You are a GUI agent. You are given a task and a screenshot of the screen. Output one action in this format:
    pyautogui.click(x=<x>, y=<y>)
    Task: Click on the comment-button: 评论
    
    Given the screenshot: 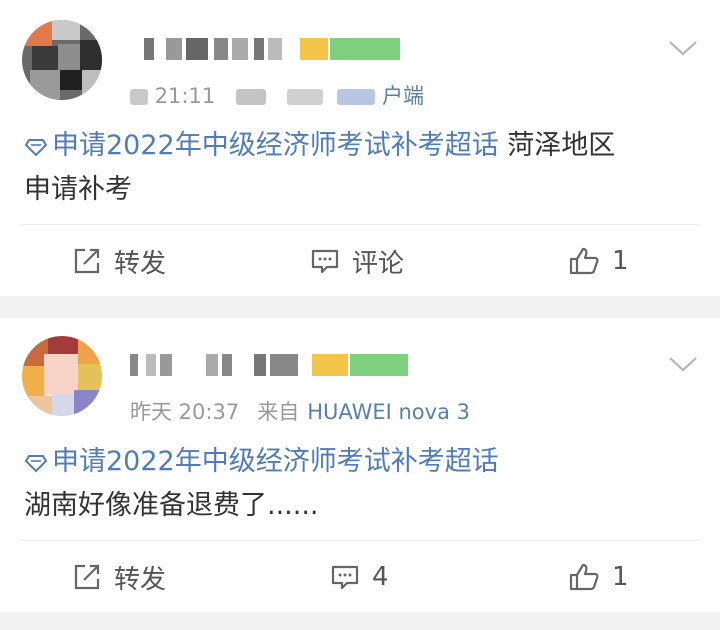 What is the action you would take?
    pyautogui.click(x=357, y=261)
    